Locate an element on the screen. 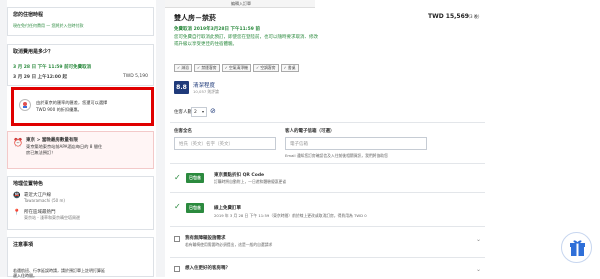 Image resolution: width=600 pixels, height=279 pixels. guests-select: 2 ▾ is located at coordinates (199, 112).